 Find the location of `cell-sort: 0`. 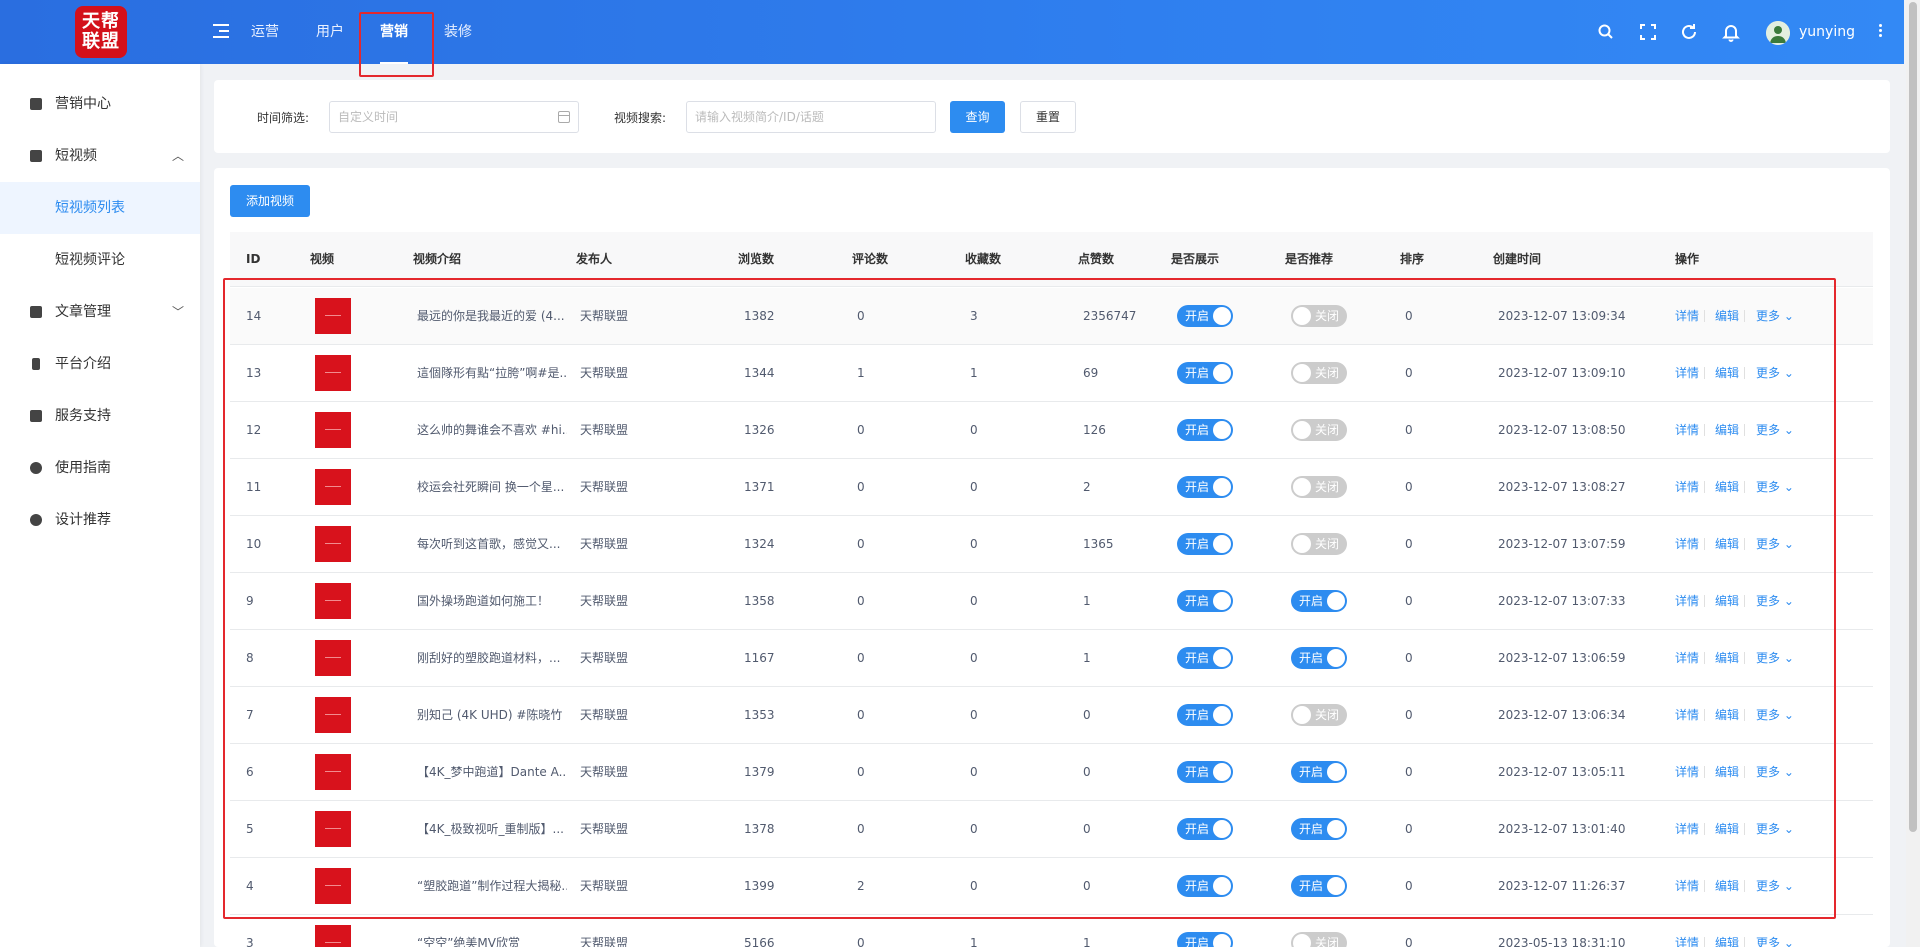

cell-sort: 0 is located at coordinates (1409, 941).